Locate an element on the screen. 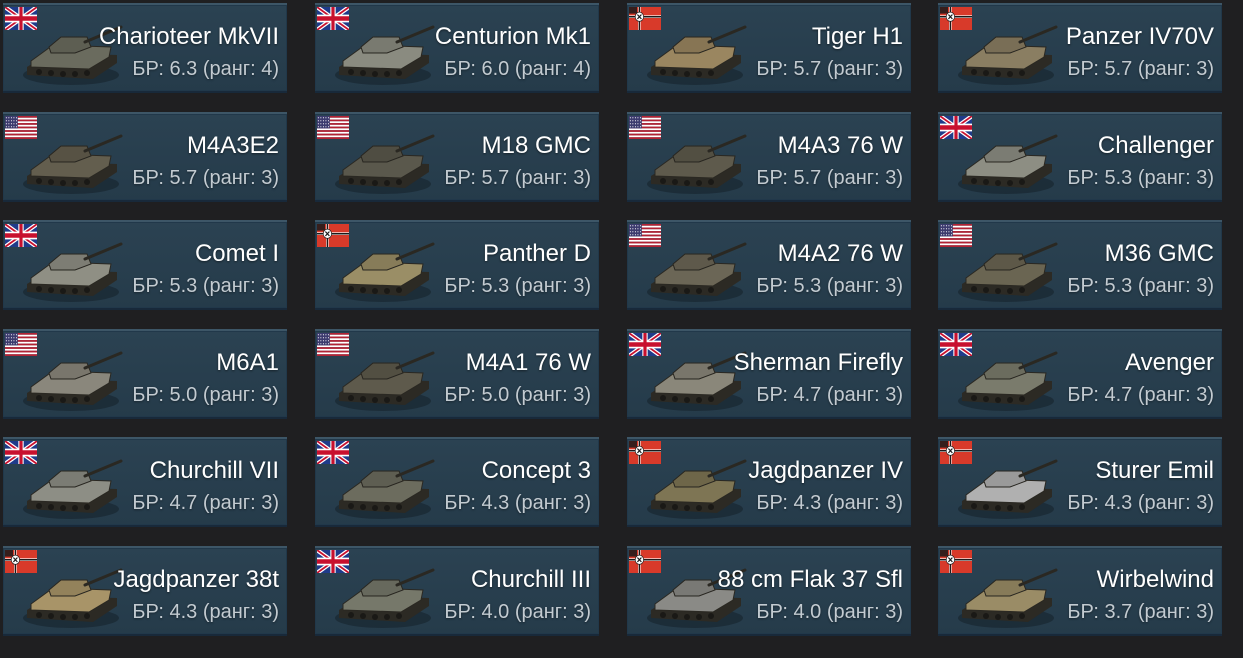 The image size is (1243, 658). vehicle-name: M36 GMC is located at coordinates (1159, 253).